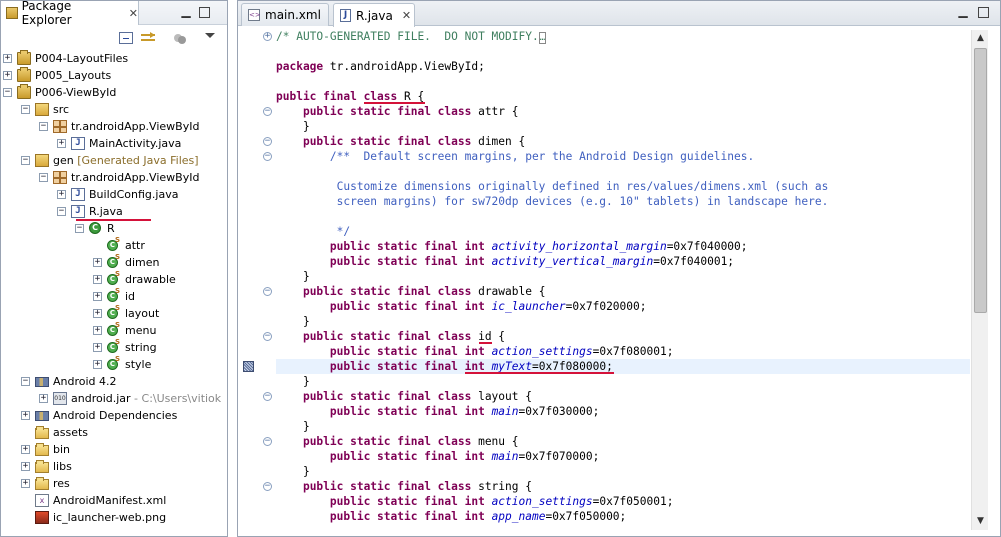 Image resolution: width=1001 pixels, height=537 pixels. I want to click on tree-item-dimen: + Cdimen, so click(114, 262).